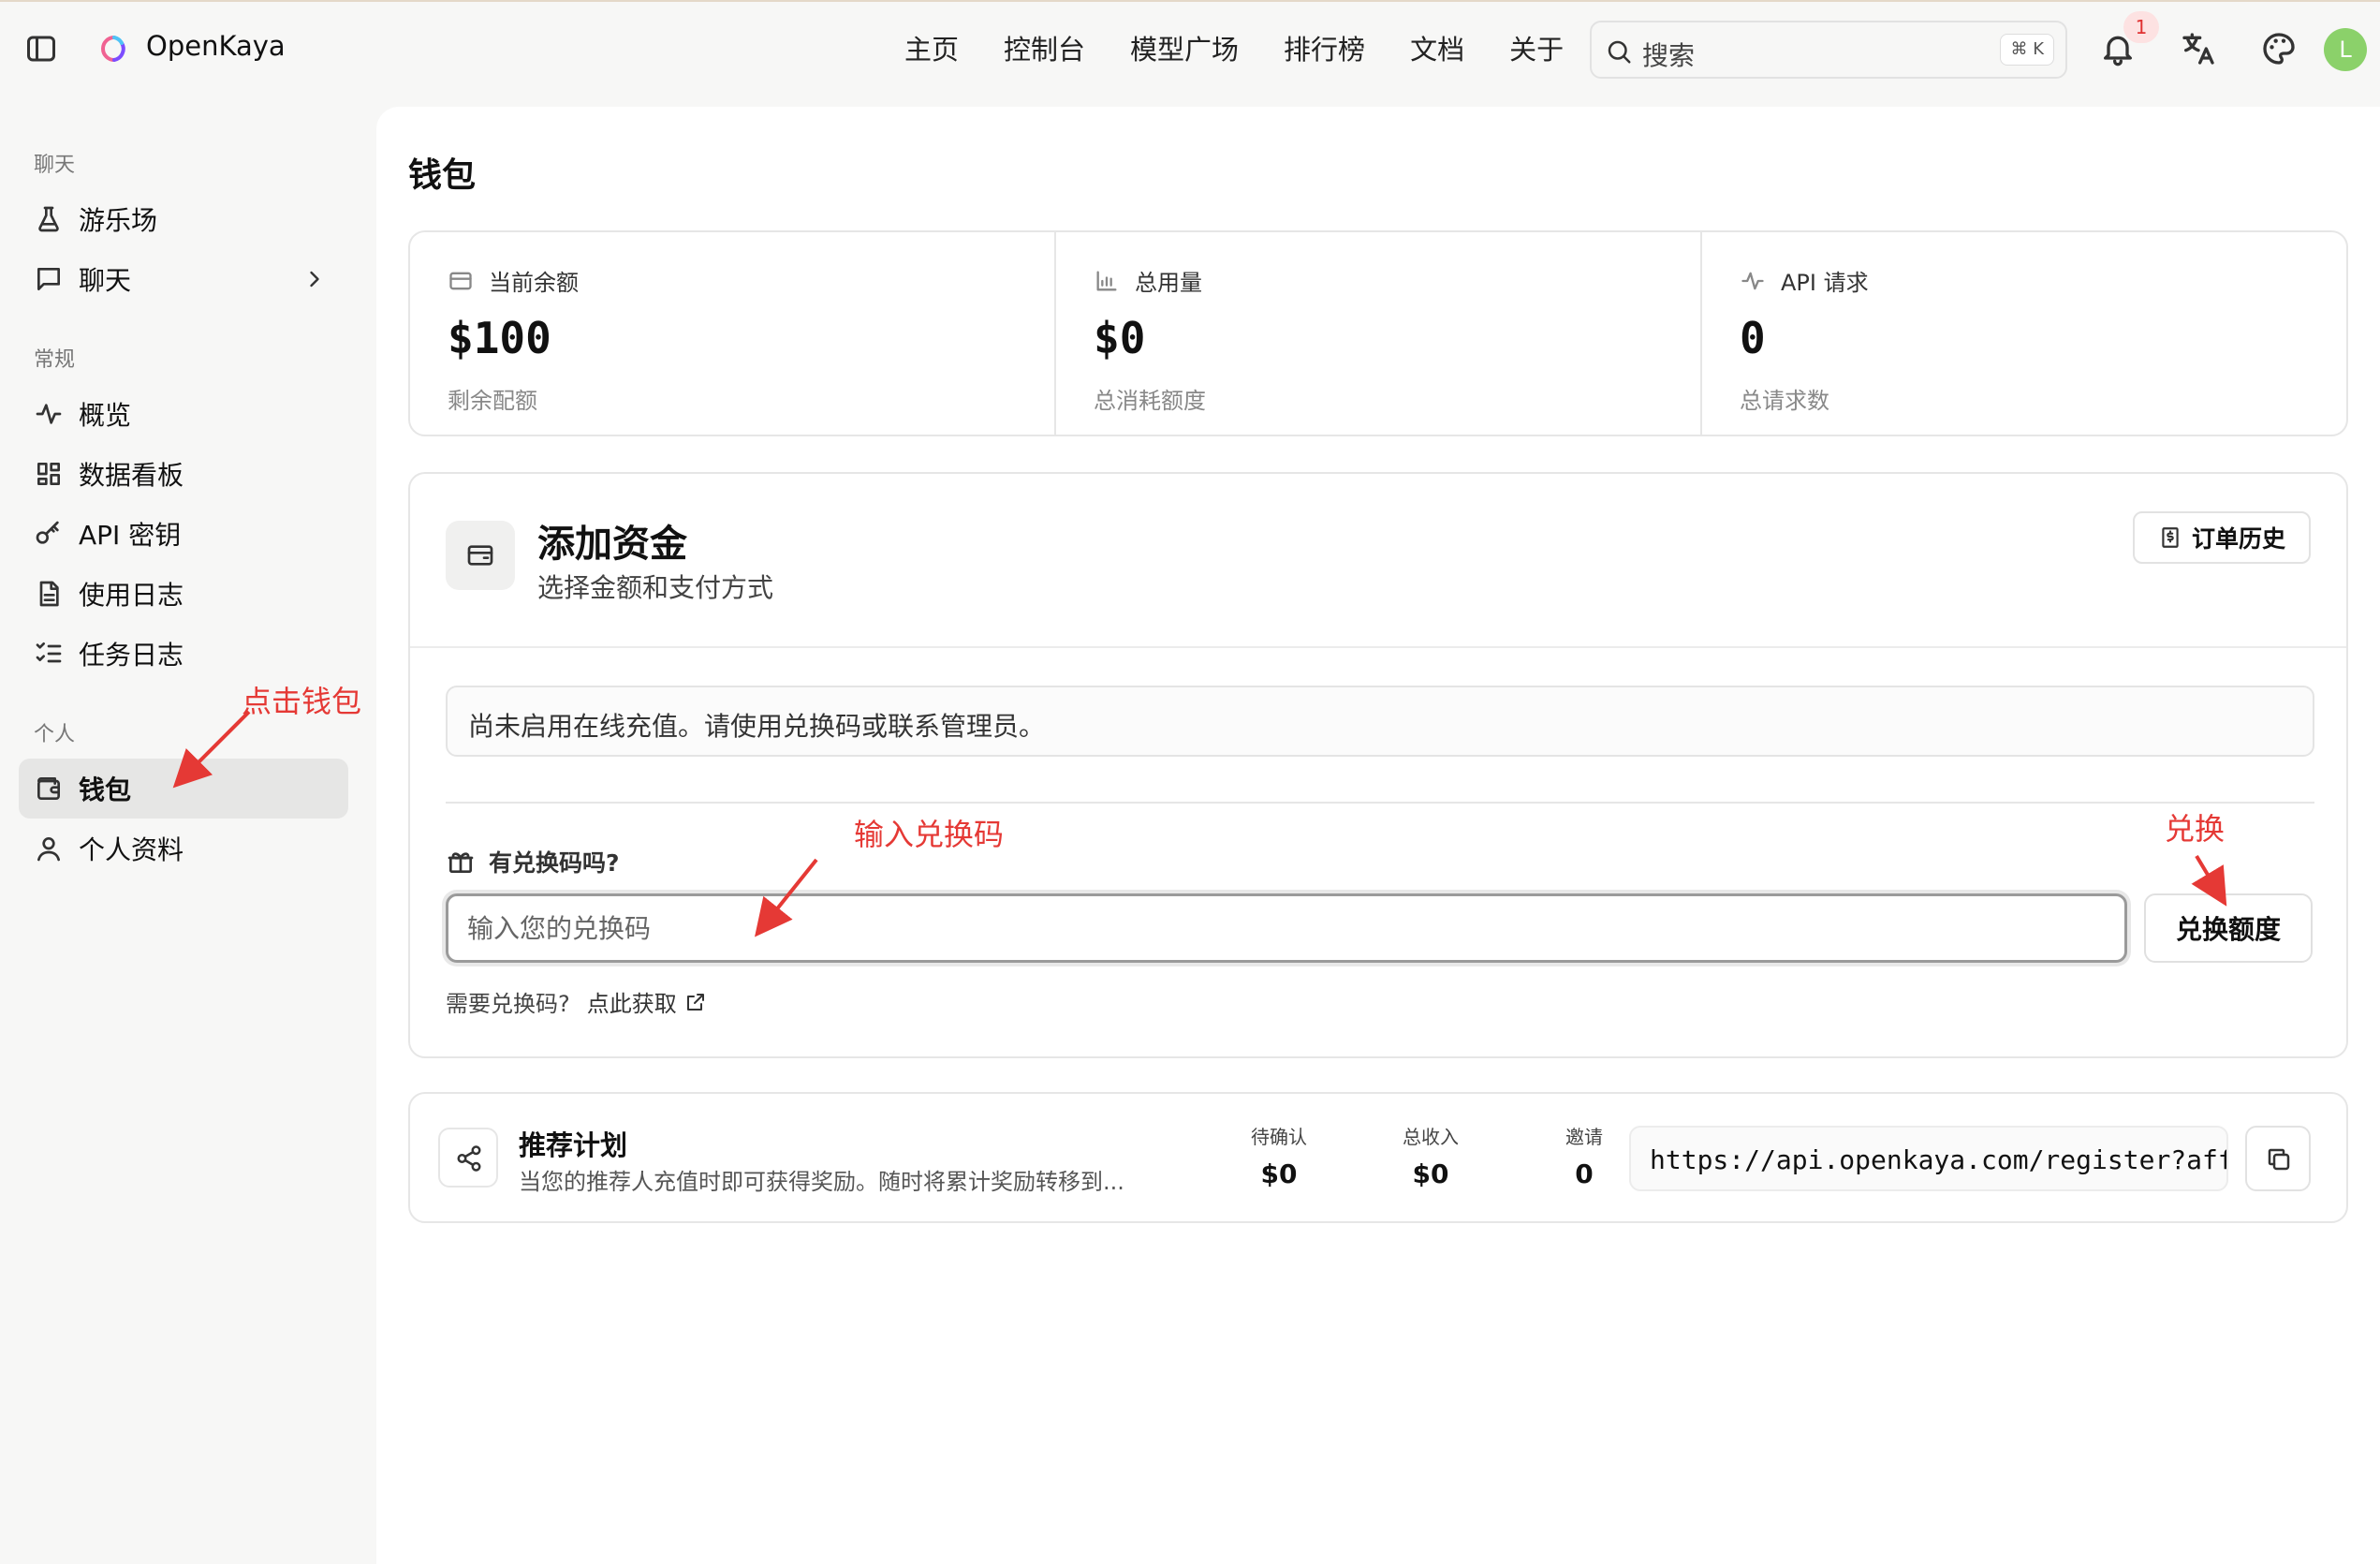 The width and height of the screenshot is (2380, 1564). I want to click on sidebar-item-dashboard: 数据看板, so click(183, 474).